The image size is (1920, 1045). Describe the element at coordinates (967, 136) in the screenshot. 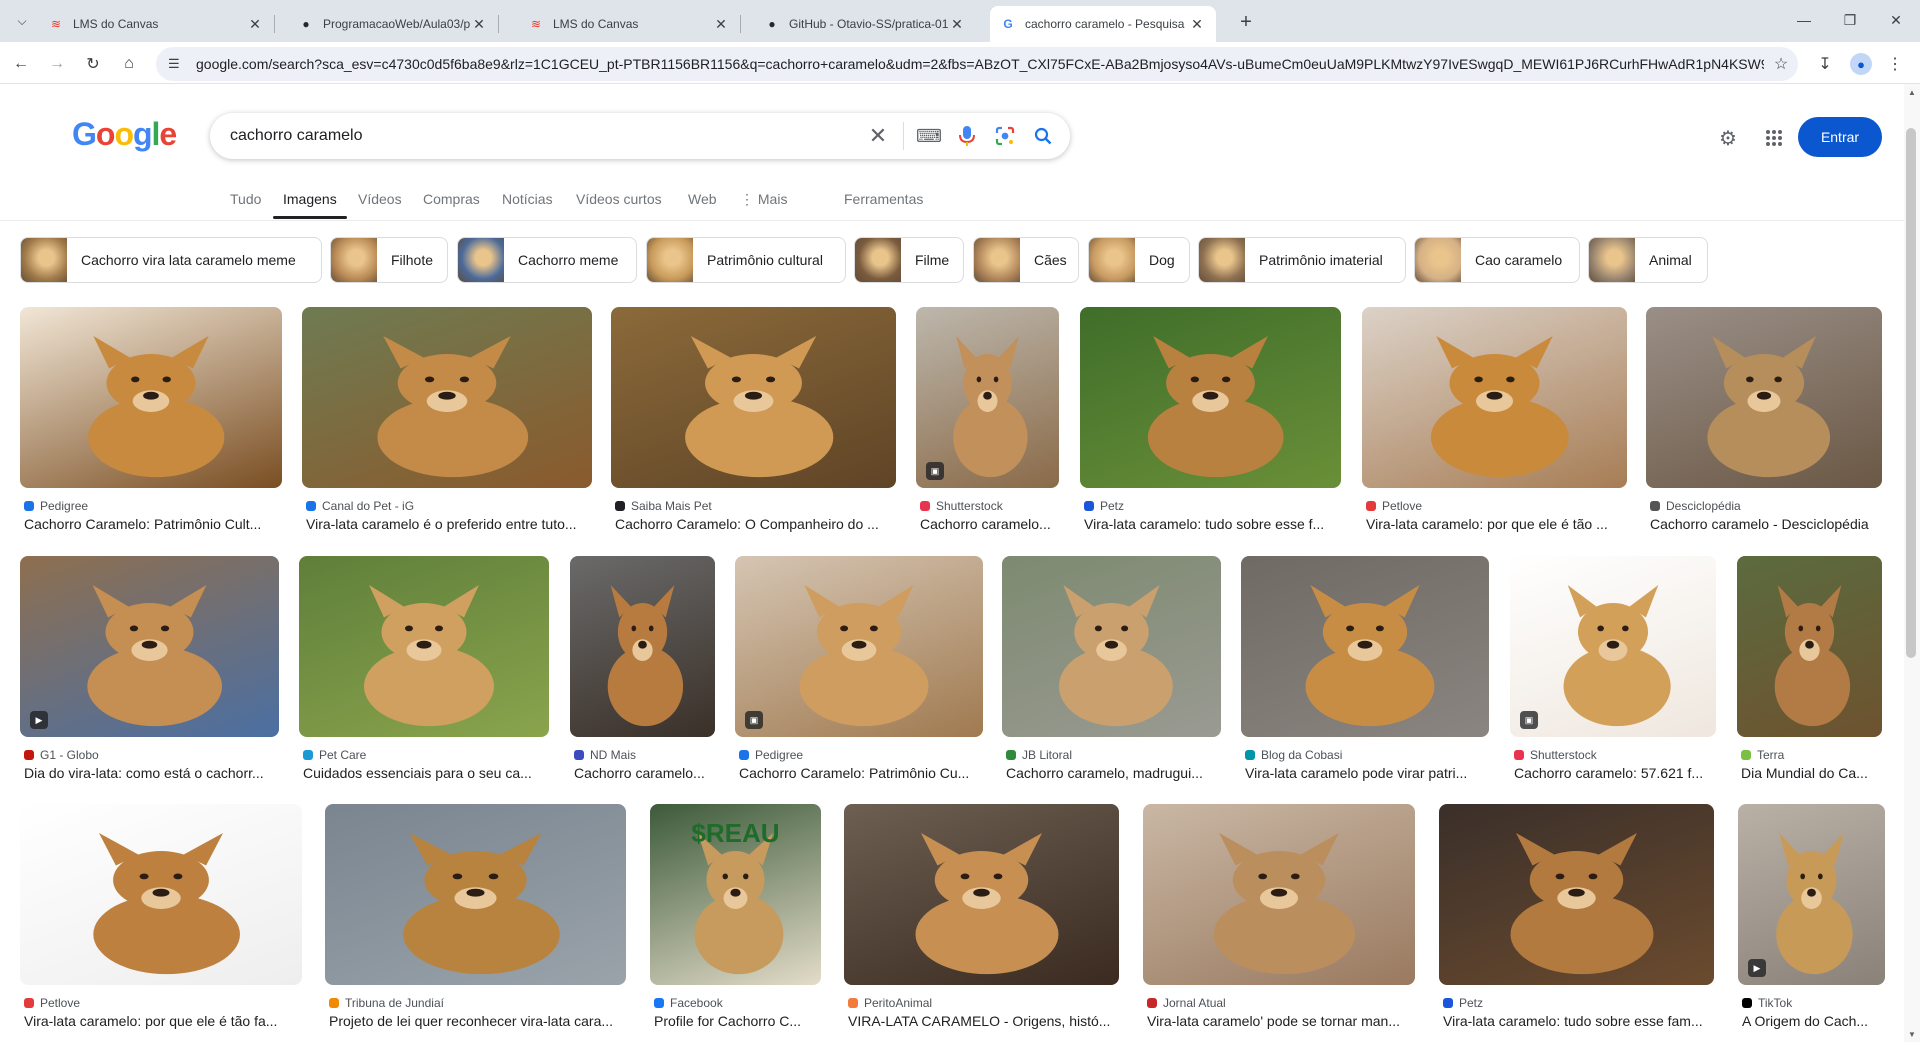

I see `microphone-icon` at that location.